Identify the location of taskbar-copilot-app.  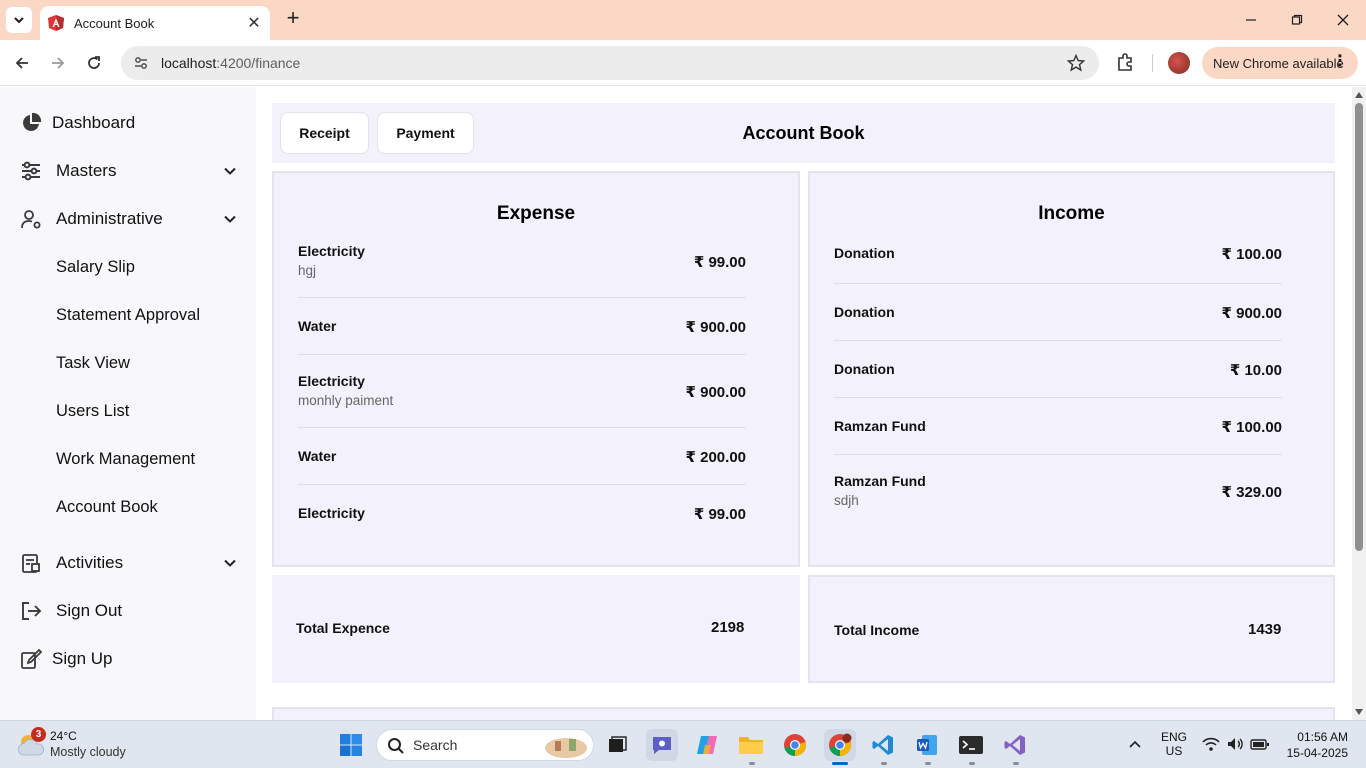
(707, 745).